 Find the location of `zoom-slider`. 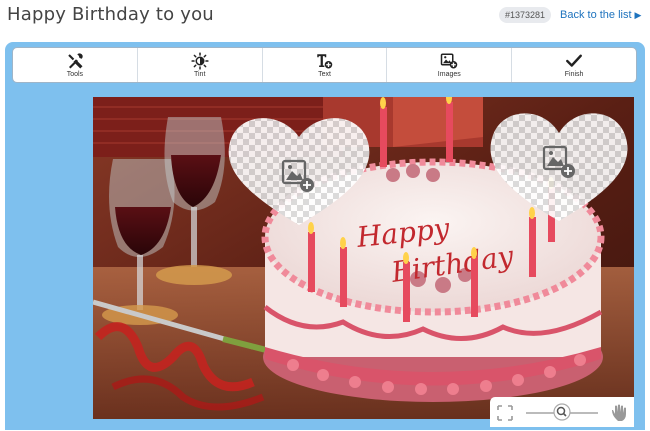

zoom-slider is located at coordinates (562, 412).